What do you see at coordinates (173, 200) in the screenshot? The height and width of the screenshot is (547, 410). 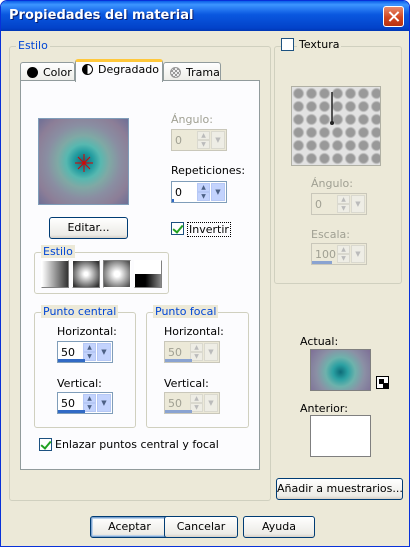 I see `repeat-slider-bar` at bounding box center [173, 200].